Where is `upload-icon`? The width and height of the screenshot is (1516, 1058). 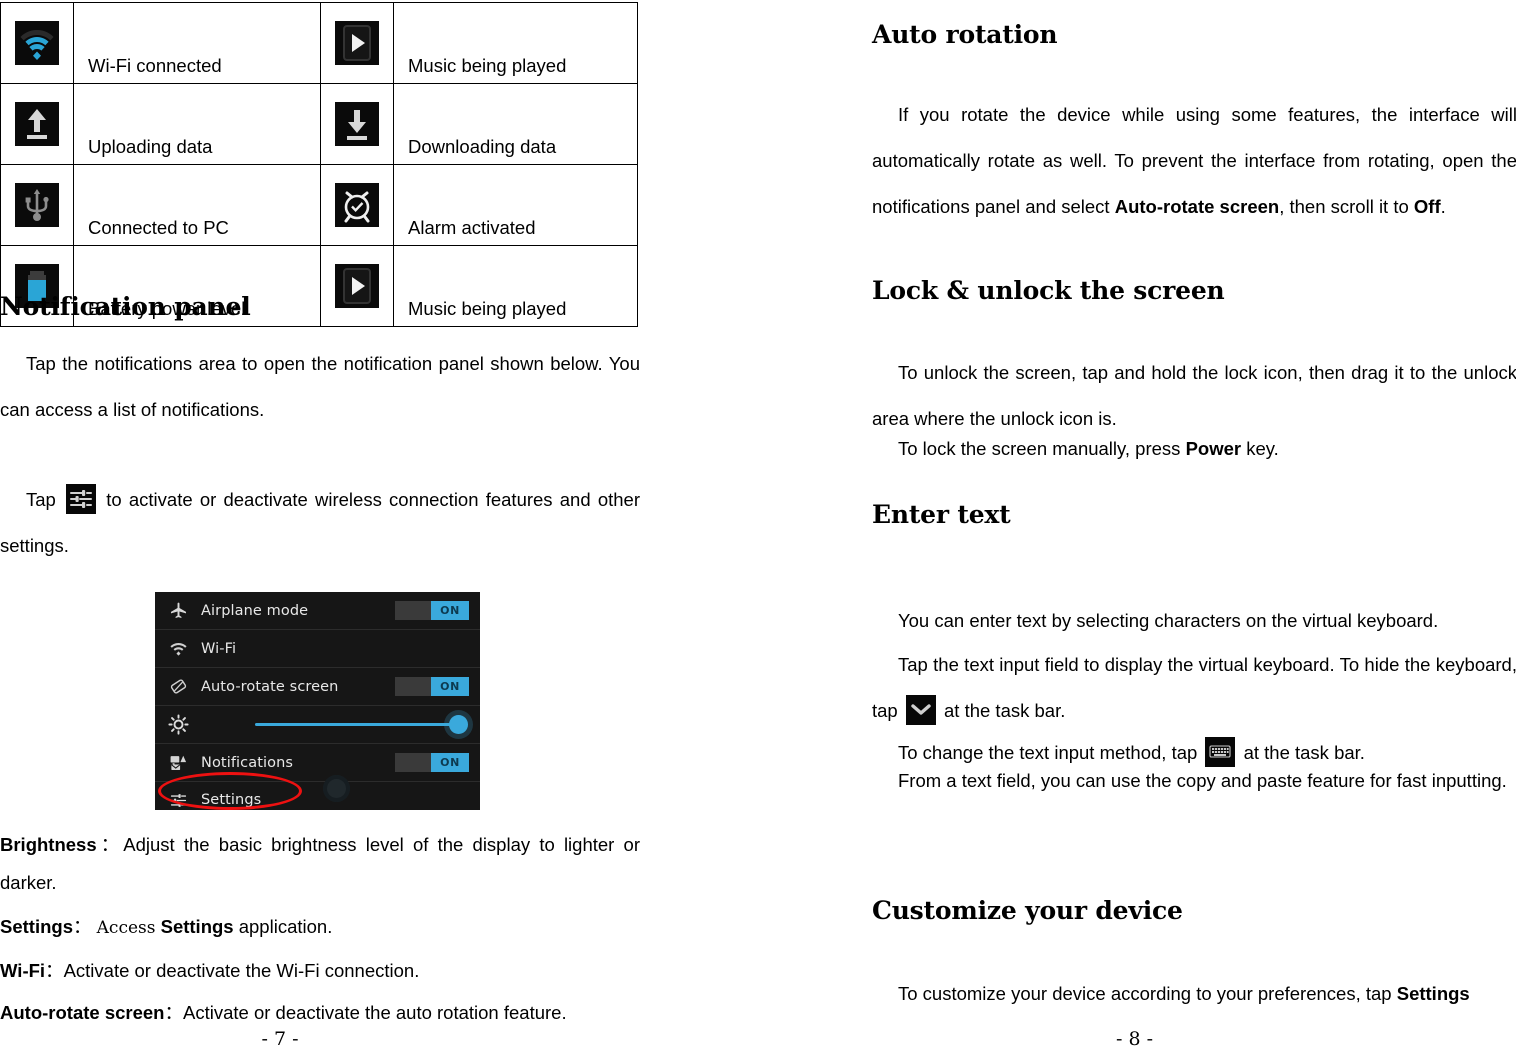
upload-icon is located at coordinates (37, 124).